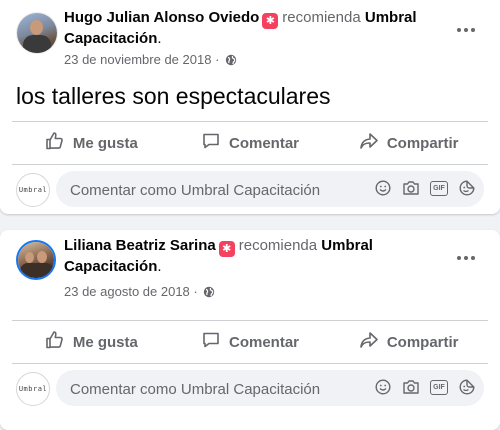 The height and width of the screenshot is (430, 500). Describe the element at coordinates (173, 96) in the screenshot. I see `post-text: los talleres son espectaculares` at that location.